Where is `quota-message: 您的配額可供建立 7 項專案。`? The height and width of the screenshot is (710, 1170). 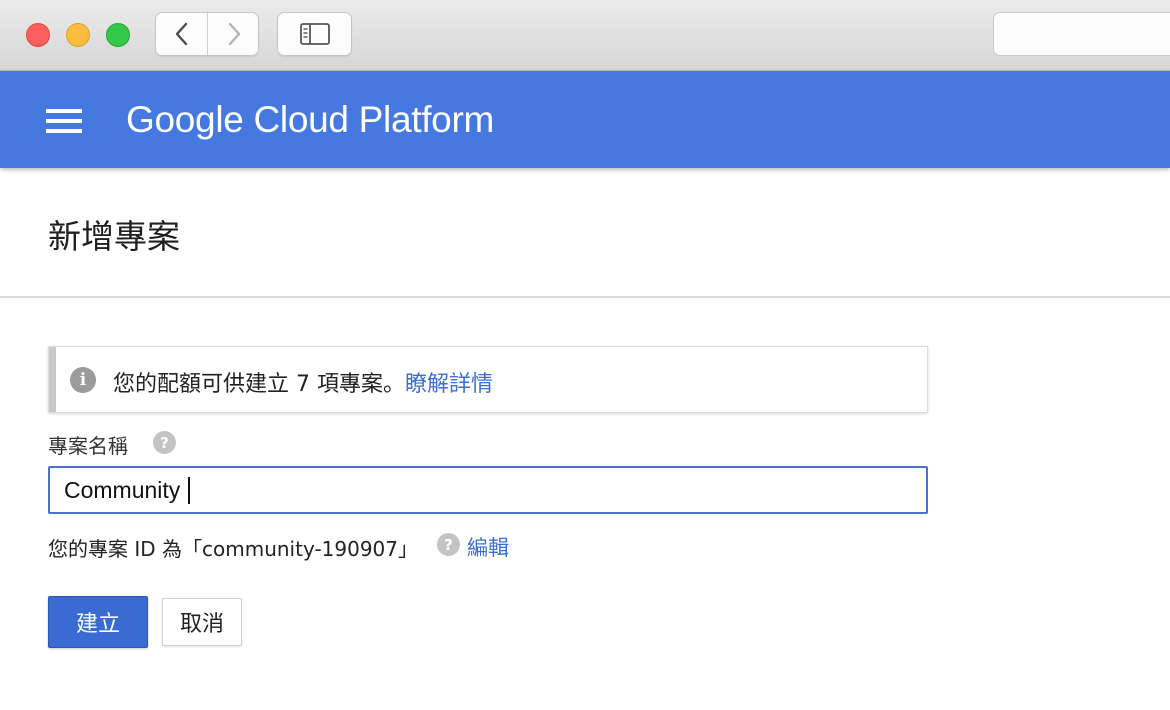
quota-message: 您的配額可供建立 7 項專案。 is located at coordinates (259, 384).